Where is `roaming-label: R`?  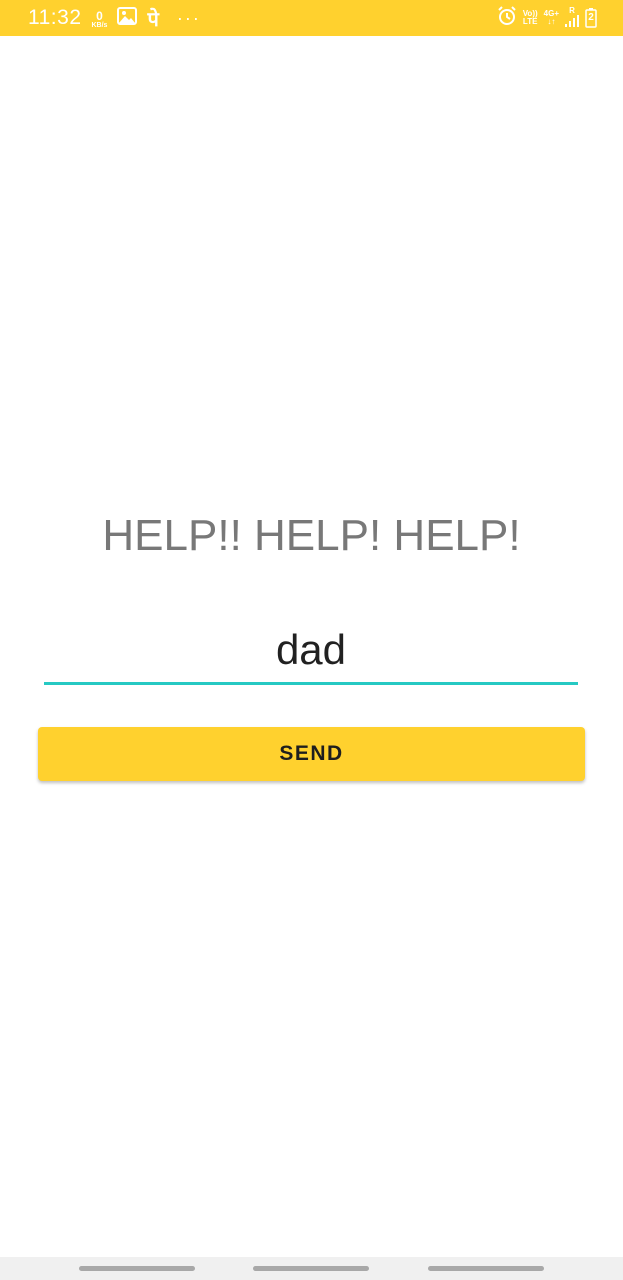
roaming-label: R is located at coordinates (572, 10).